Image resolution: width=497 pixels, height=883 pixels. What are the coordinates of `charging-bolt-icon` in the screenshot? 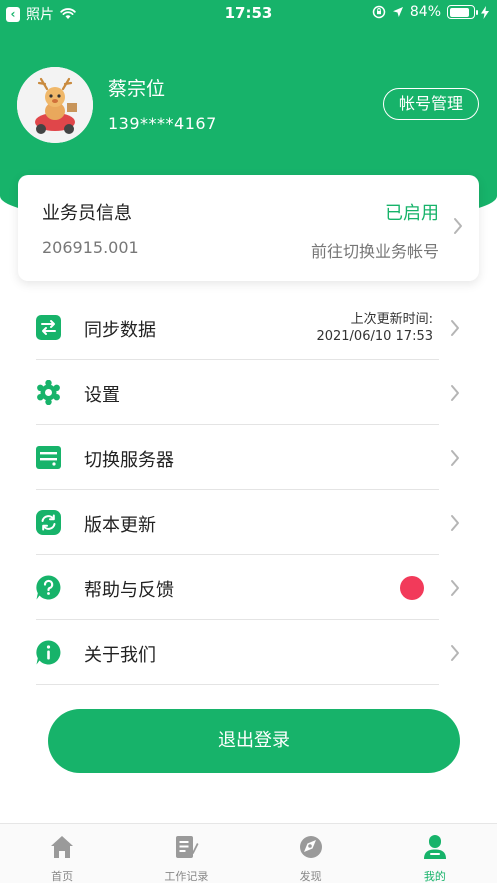 It's located at (485, 12).